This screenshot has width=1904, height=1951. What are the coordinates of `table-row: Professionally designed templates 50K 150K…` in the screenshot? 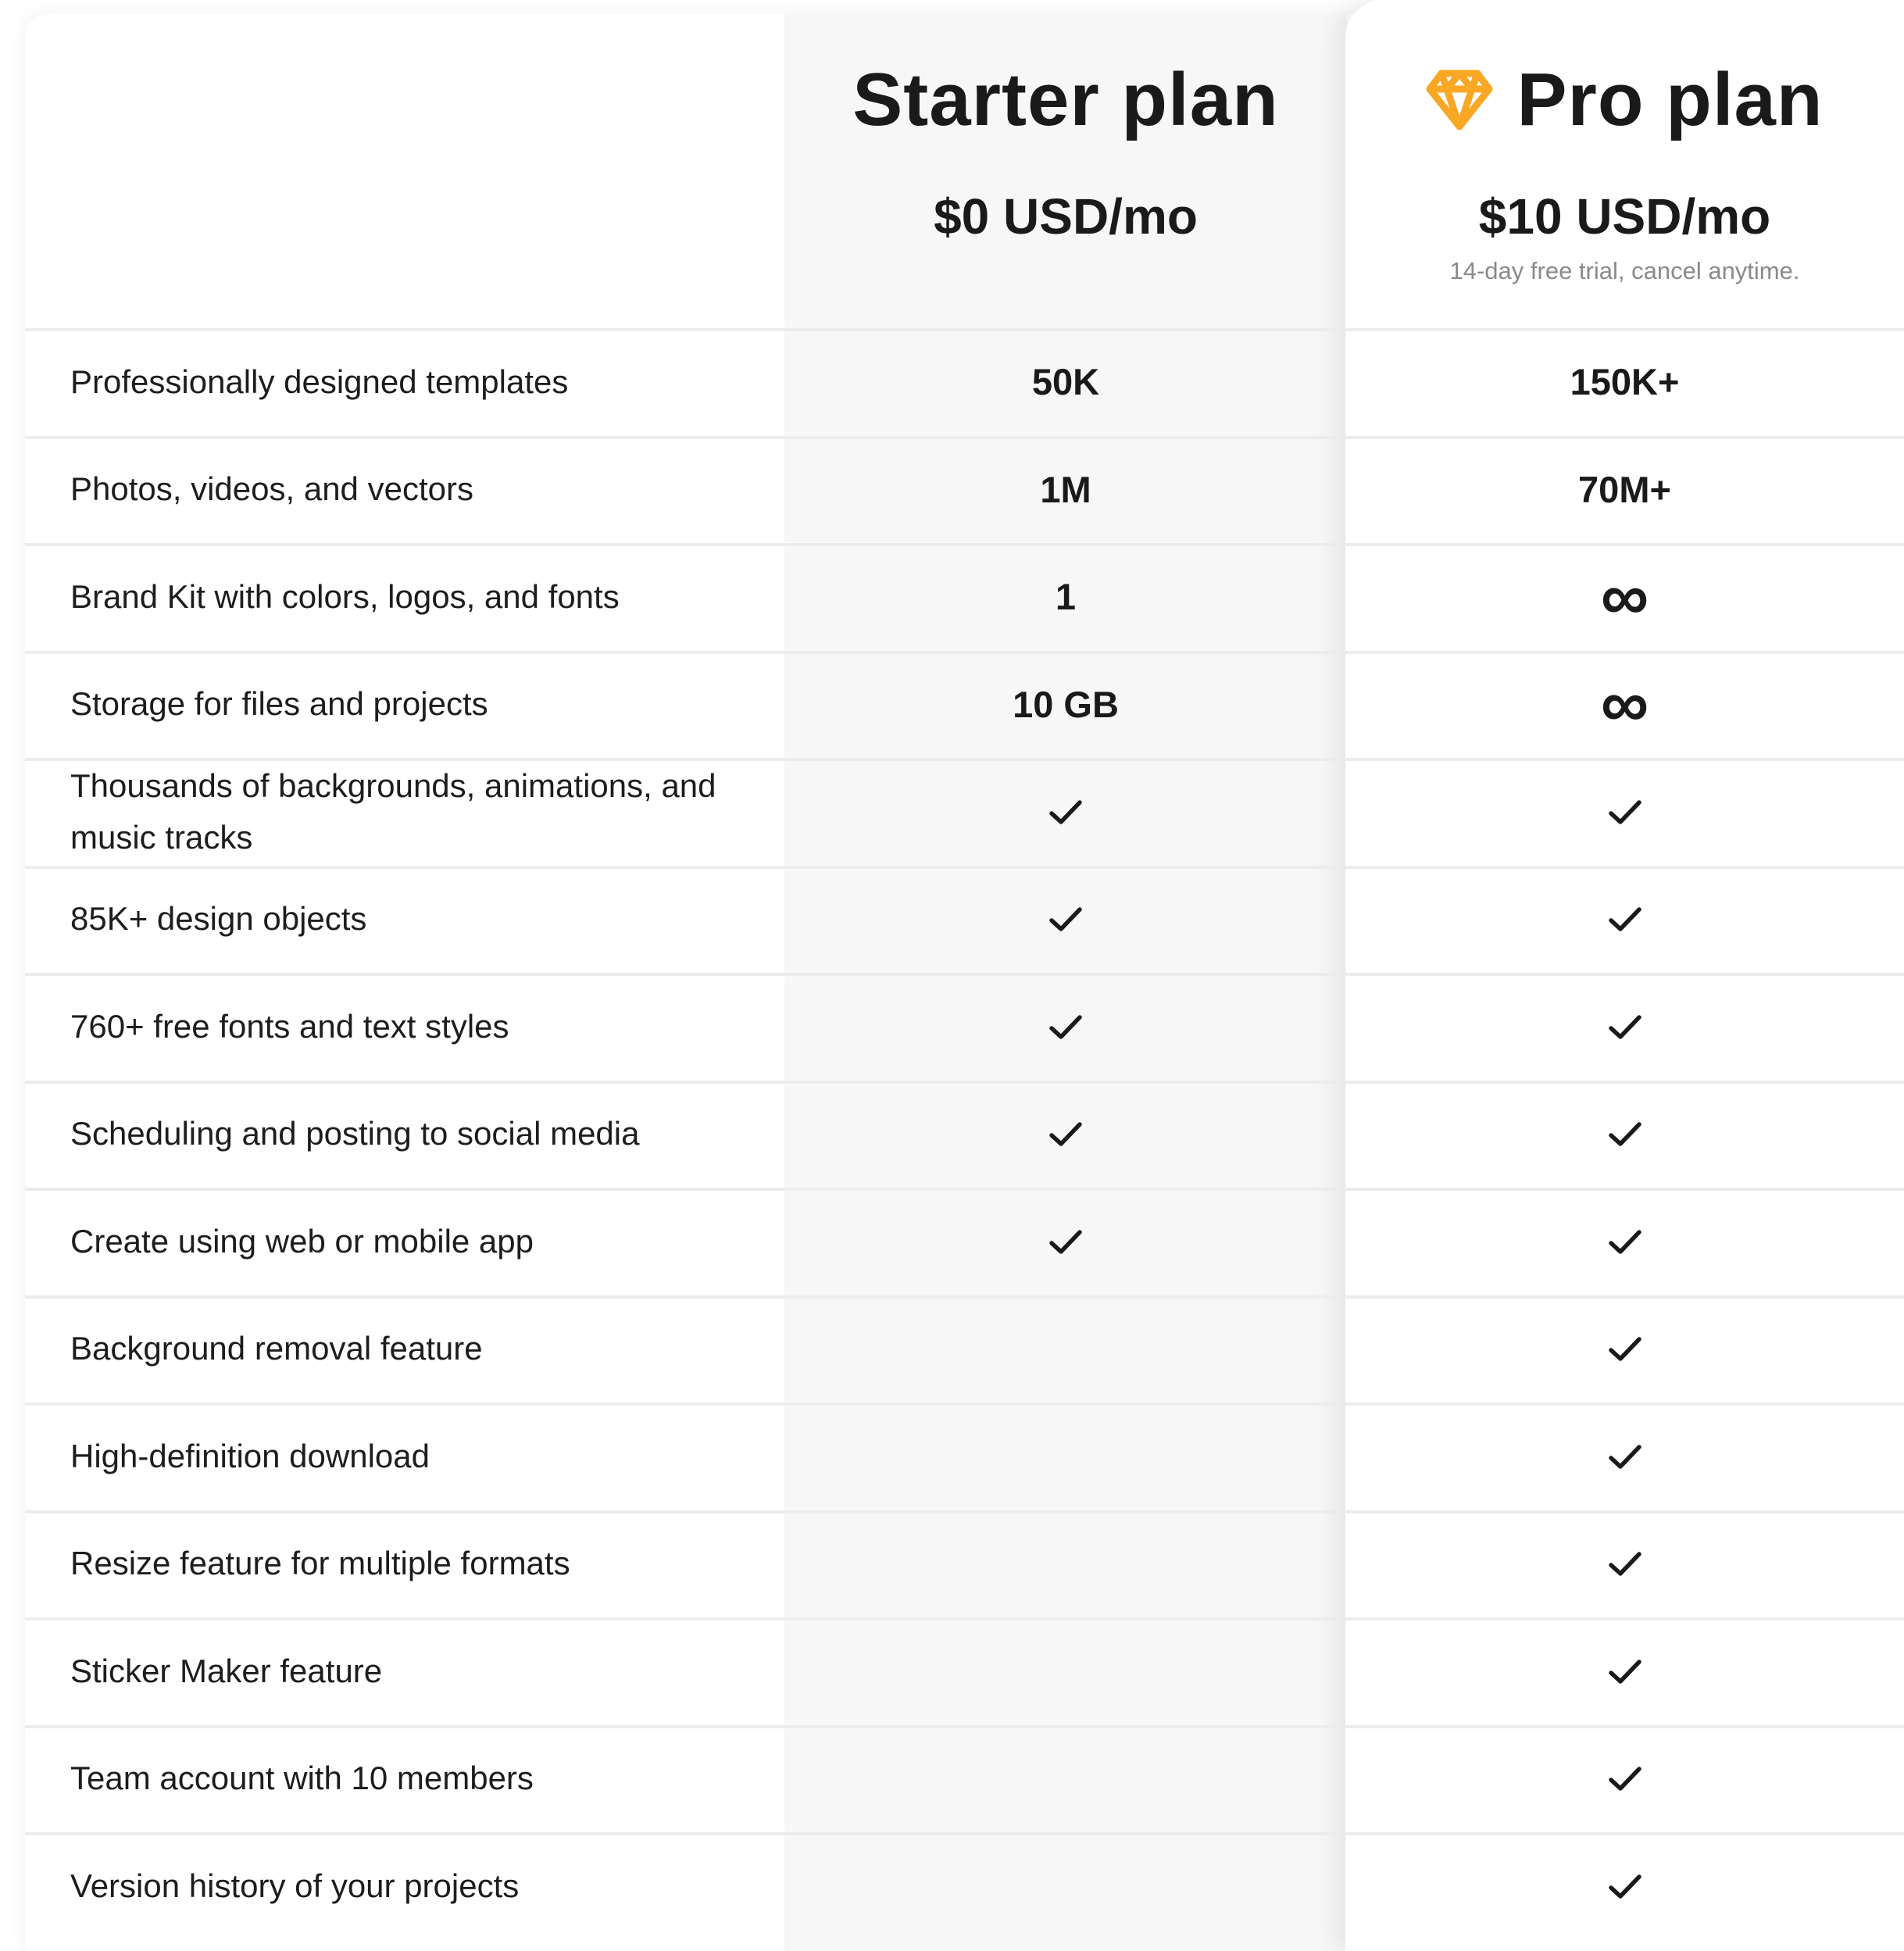 It's located at (964, 382).